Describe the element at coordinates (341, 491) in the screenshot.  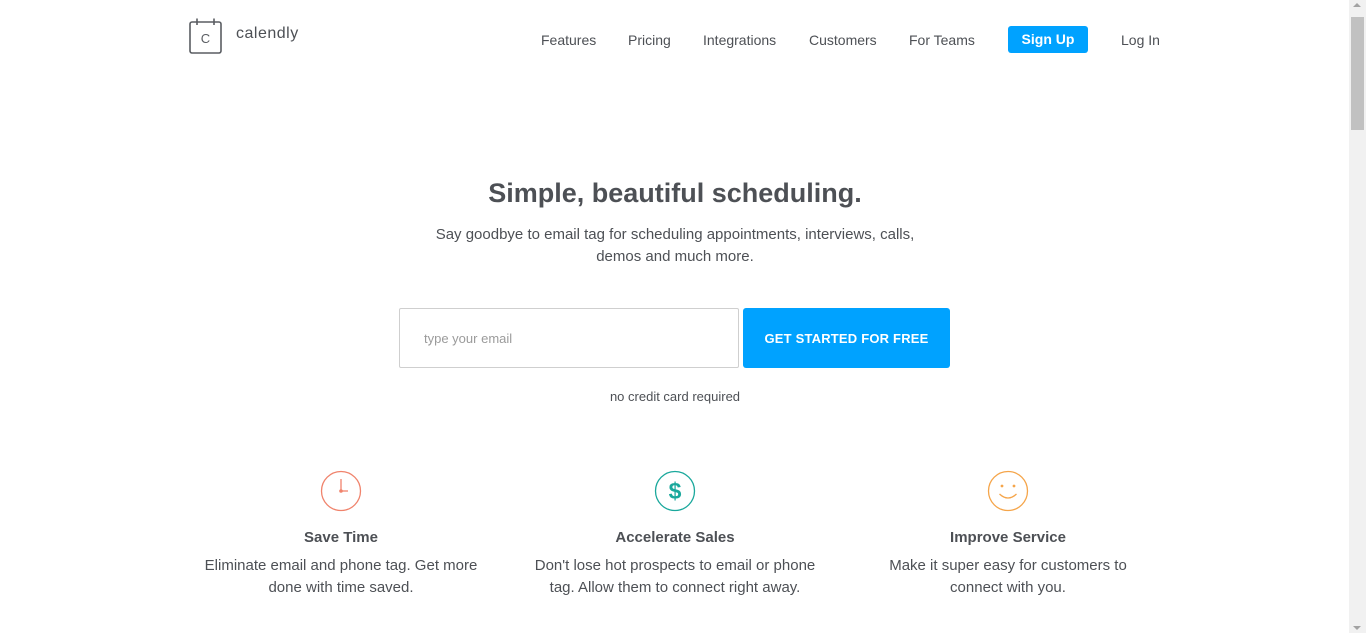
I see `clock-icon` at that location.